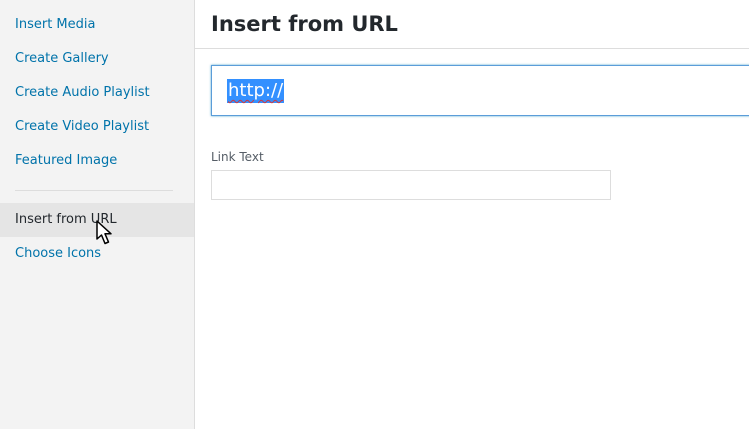 This screenshot has height=429, width=749. What do you see at coordinates (97, 59) in the screenshot?
I see `sidebar-item-create-gallery: Create Gallery` at bounding box center [97, 59].